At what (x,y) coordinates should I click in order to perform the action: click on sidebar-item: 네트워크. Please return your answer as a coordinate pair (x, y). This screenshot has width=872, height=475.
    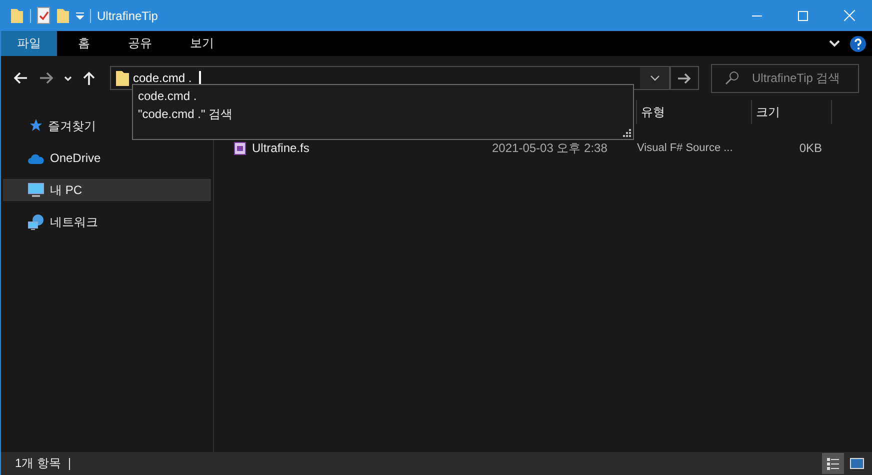
    Looking at the image, I should click on (107, 222).